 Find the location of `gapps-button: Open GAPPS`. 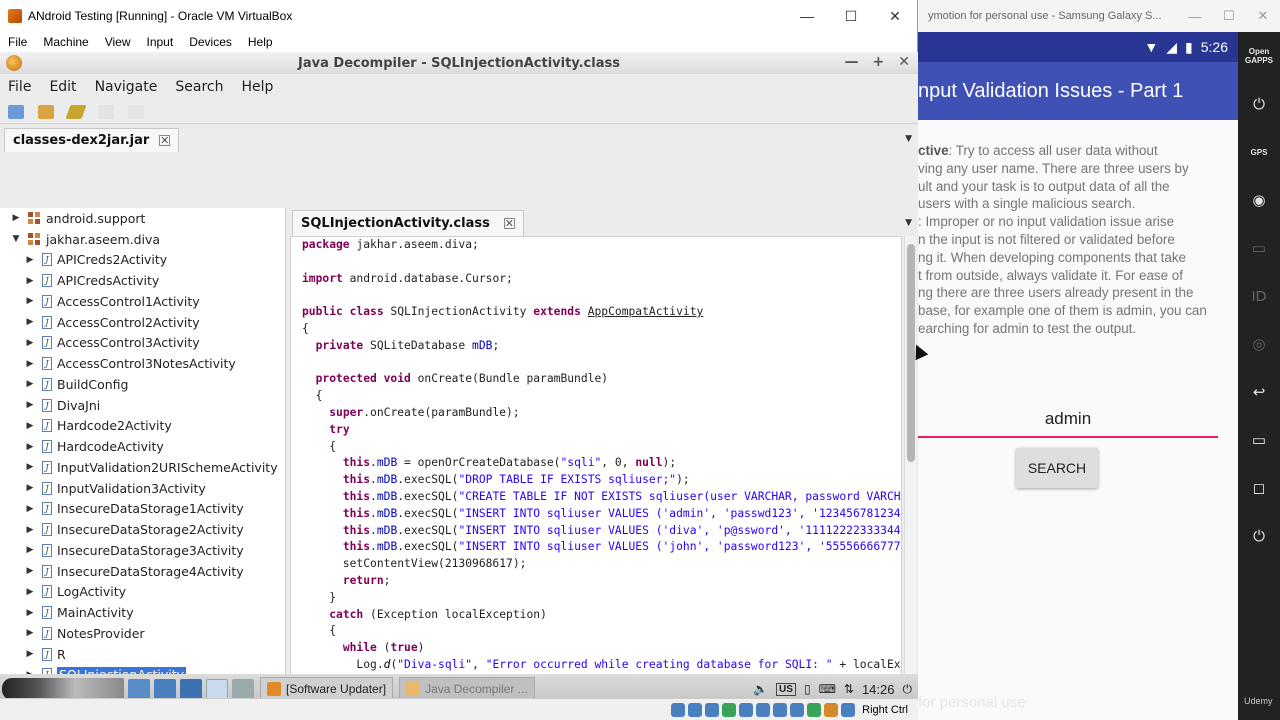

gapps-button: Open GAPPS is located at coordinates (1259, 56).